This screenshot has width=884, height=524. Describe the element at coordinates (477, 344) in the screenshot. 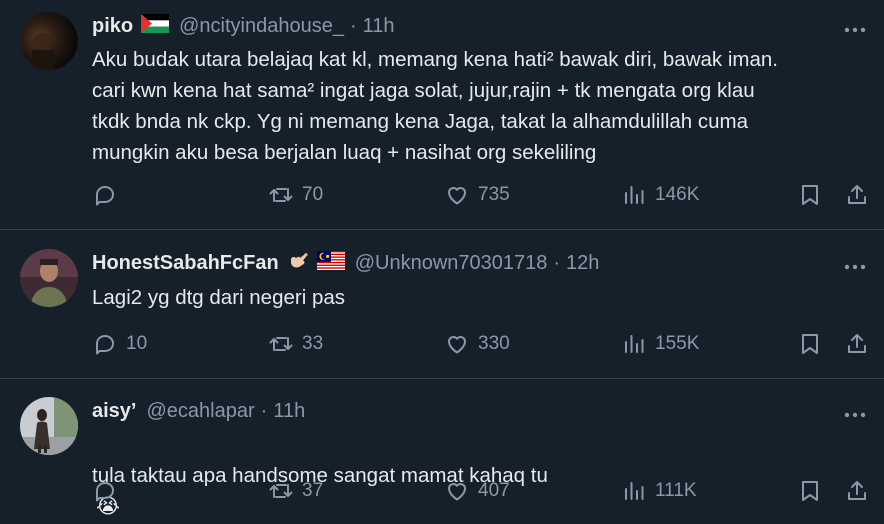

I see `like-button: 330` at that location.